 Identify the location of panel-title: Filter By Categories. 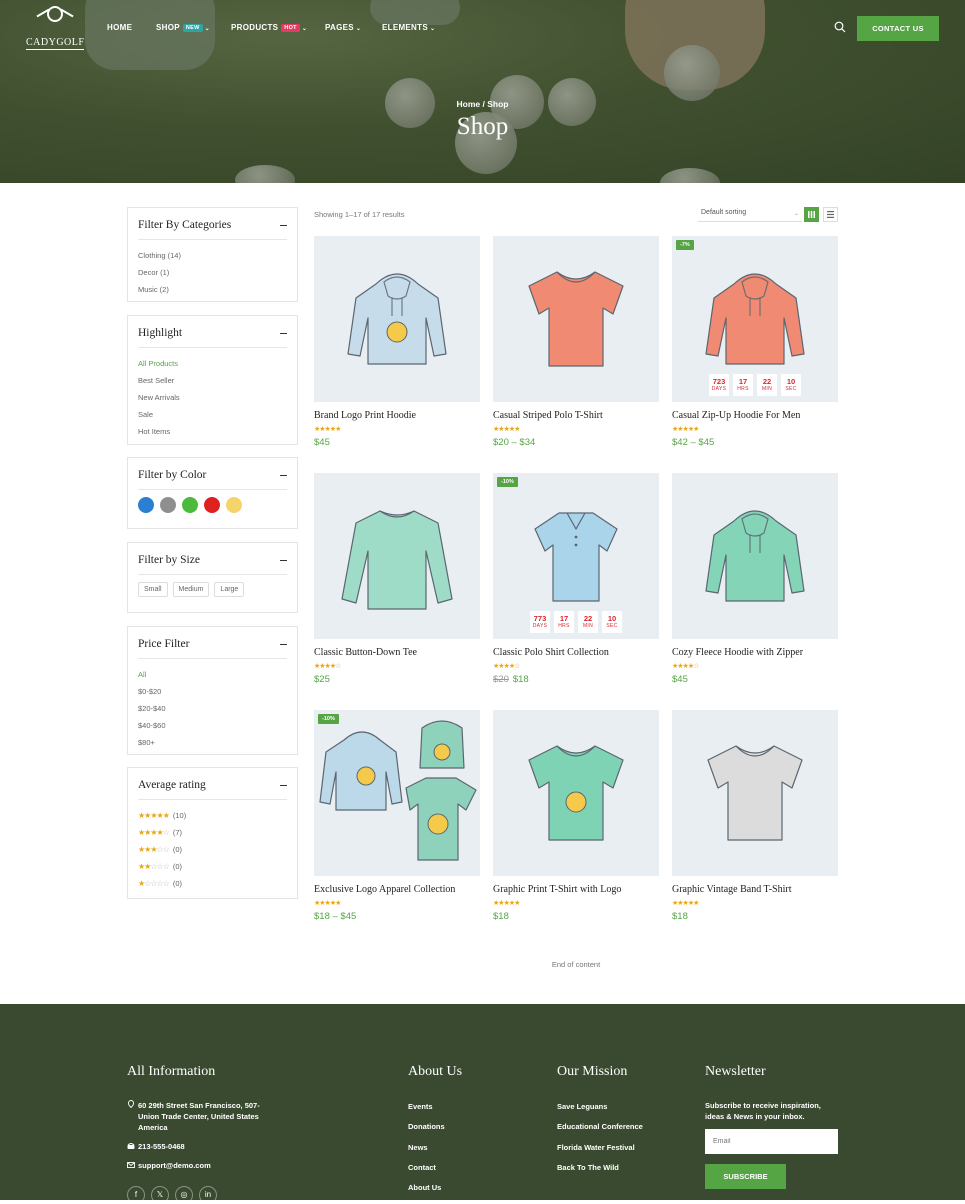
(212, 229).